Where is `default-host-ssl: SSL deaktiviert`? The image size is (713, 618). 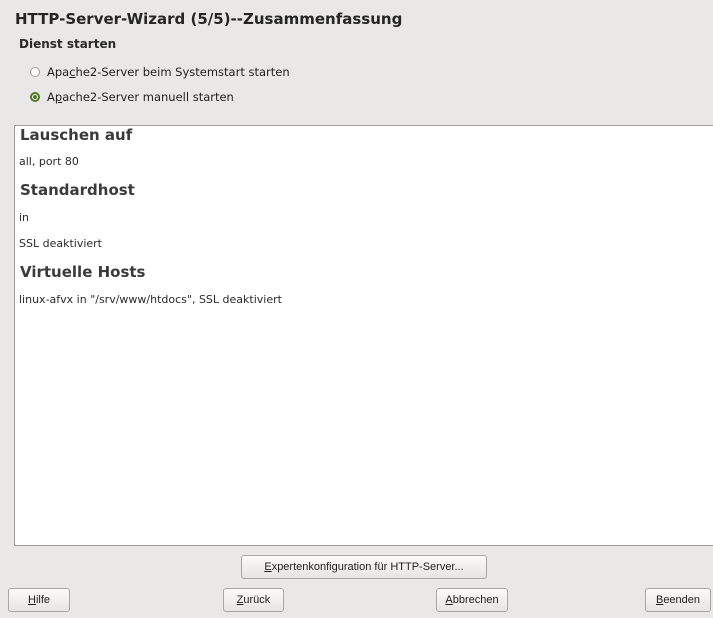
default-host-ssl: SSL deaktiviert is located at coordinates (60, 243).